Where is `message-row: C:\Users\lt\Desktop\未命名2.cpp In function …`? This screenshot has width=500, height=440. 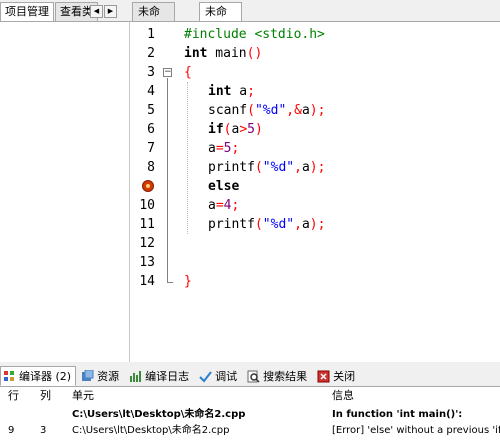 message-row: C:\Users\lt\Desktop\未命名2.cpp In function … is located at coordinates (250, 414).